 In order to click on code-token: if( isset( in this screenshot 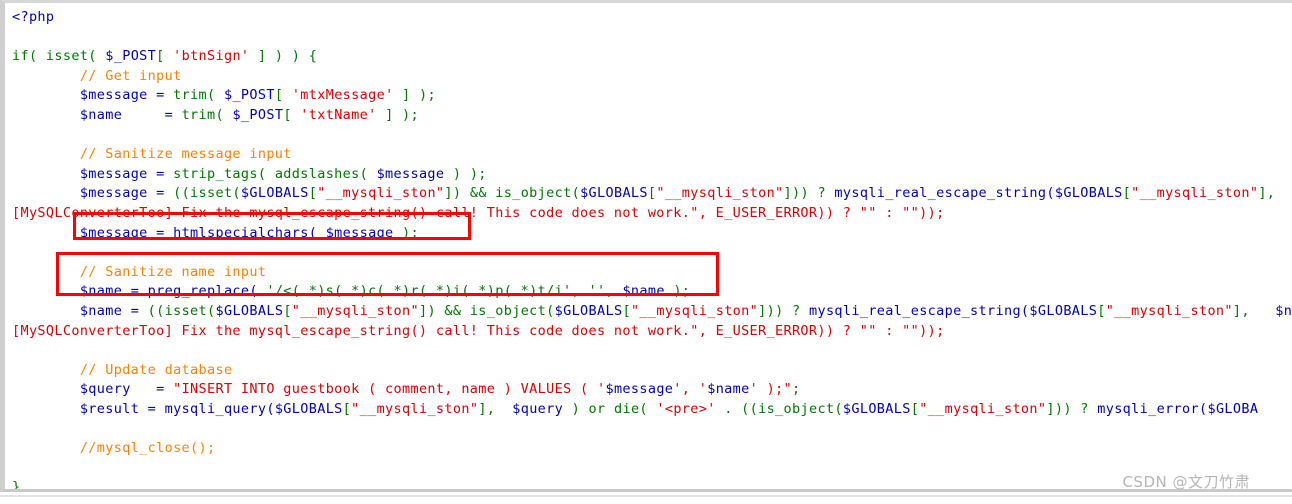, I will do `click(59, 56)`.